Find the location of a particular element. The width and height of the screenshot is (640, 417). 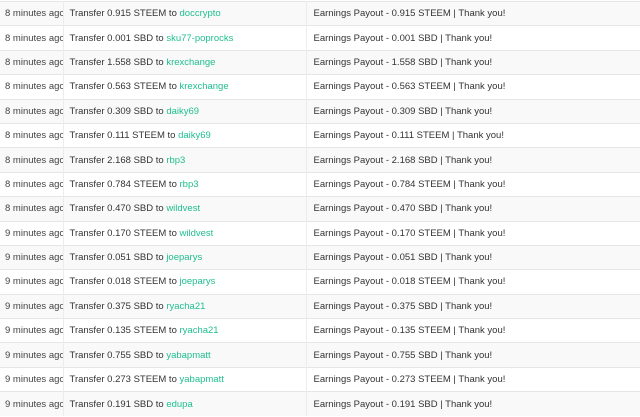

transfer-amount-text: Transfer 0.273 STEEM to is located at coordinates (123, 380).